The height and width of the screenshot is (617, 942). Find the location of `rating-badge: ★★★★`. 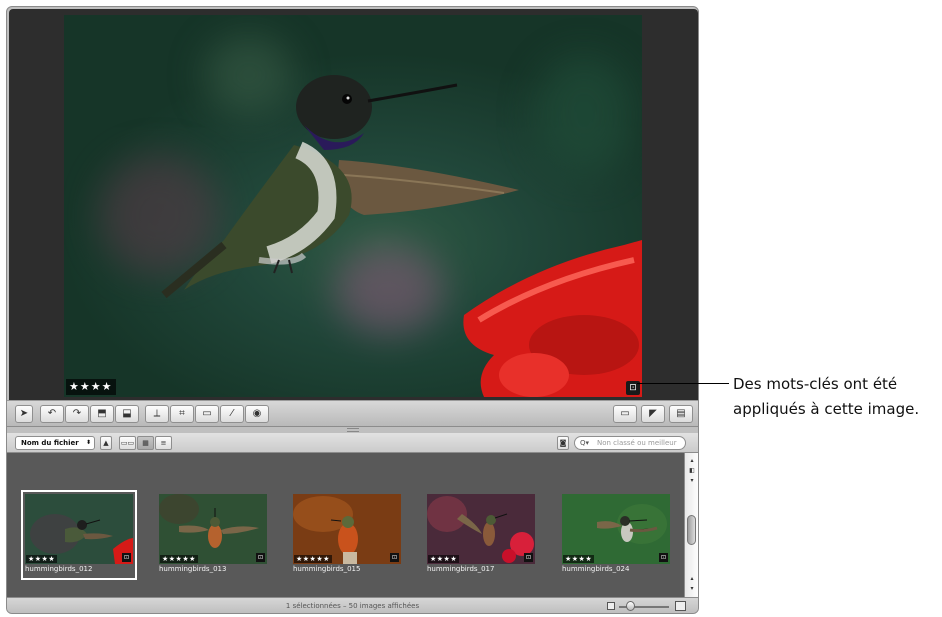

rating-badge: ★★★★ is located at coordinates (91, 387).